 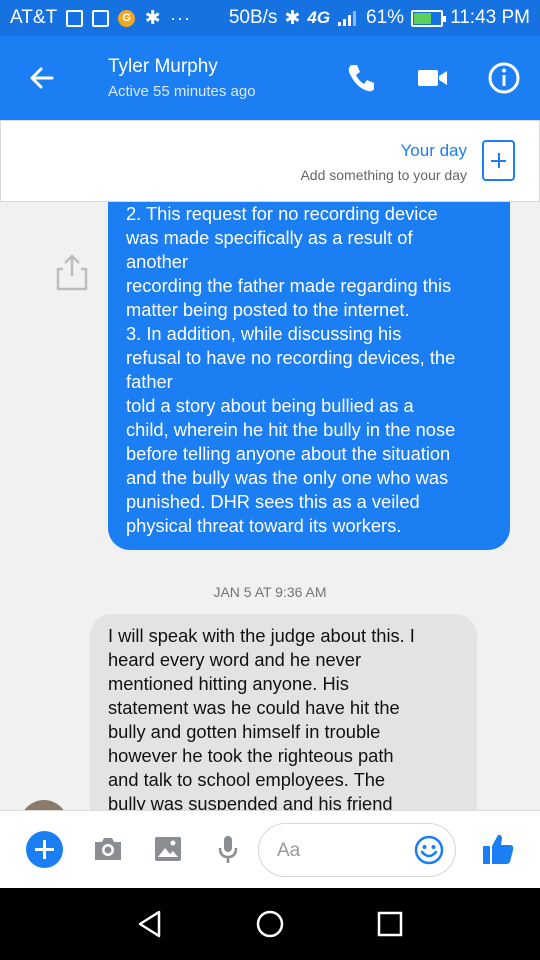 What do you see at coordinates (504, 78) in the screenshot?
I see `info-icon` at bounding box center [504, 78].